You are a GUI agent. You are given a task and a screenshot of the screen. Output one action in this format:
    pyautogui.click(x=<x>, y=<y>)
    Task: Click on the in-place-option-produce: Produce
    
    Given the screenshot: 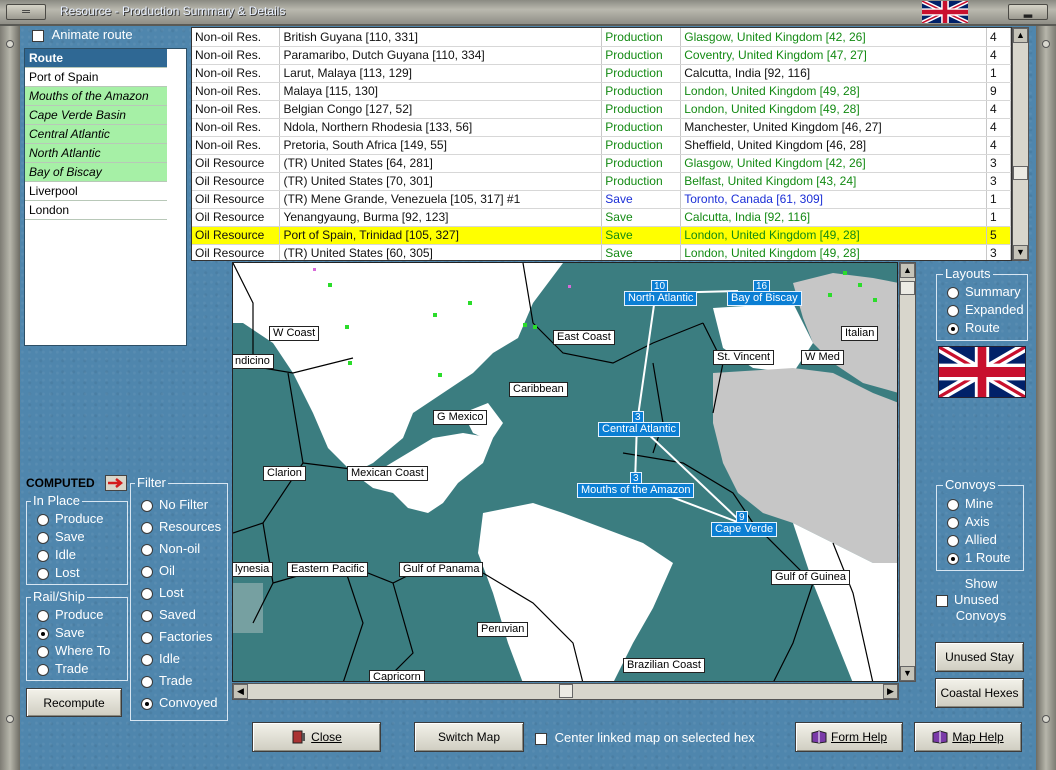 What is the action you would take?
    pyautogui.click(x=70, y=518)
    